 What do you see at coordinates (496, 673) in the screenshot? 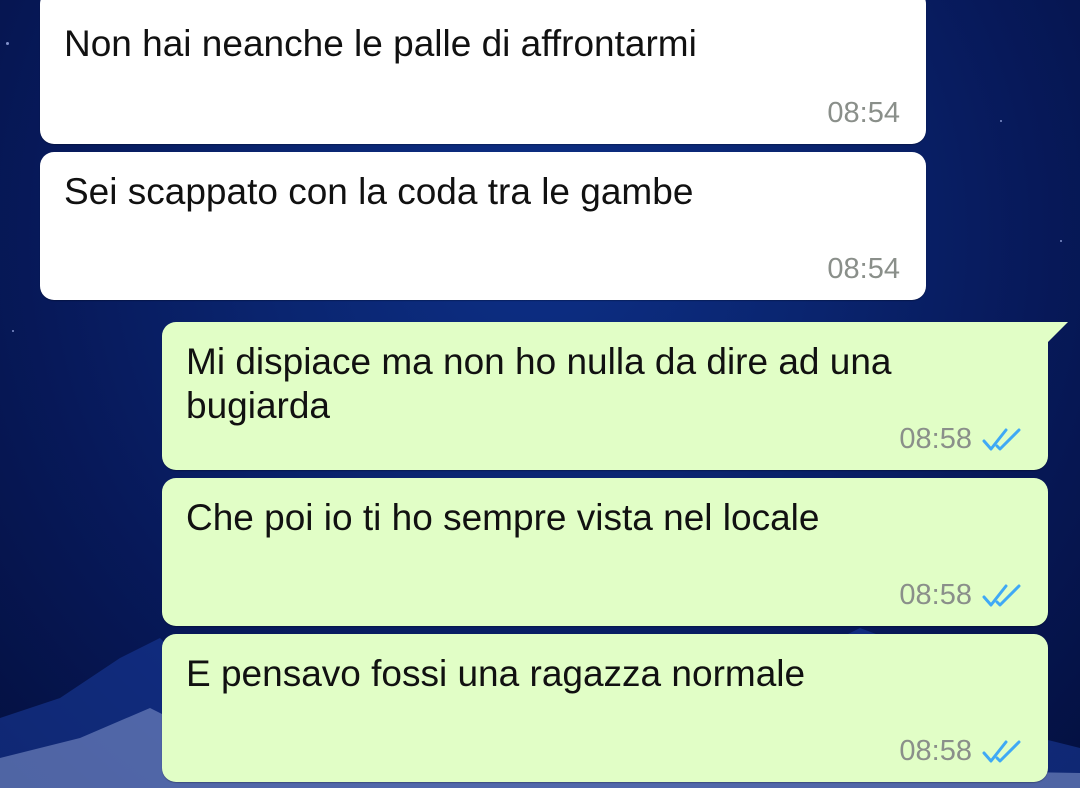
I see `message-text: E pensavo fossi una ragazza normale` at bounding box center [496, 673].